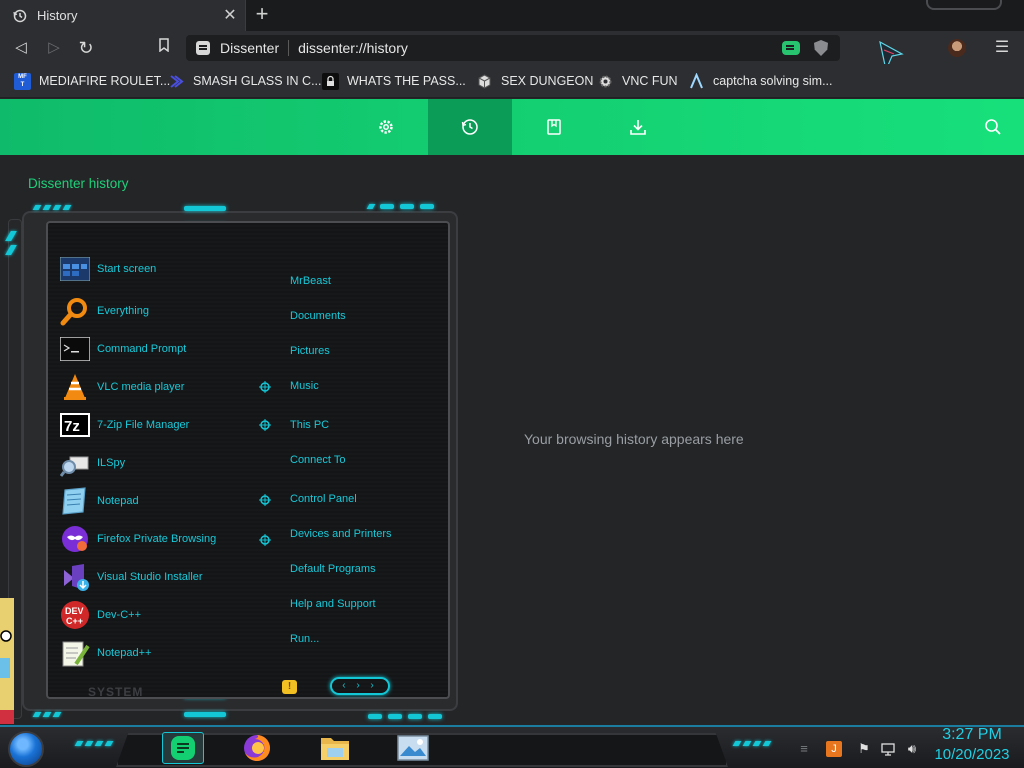  I want to click on program-visual-studio-installer: Visual Studio Installer, so click(131, 577).